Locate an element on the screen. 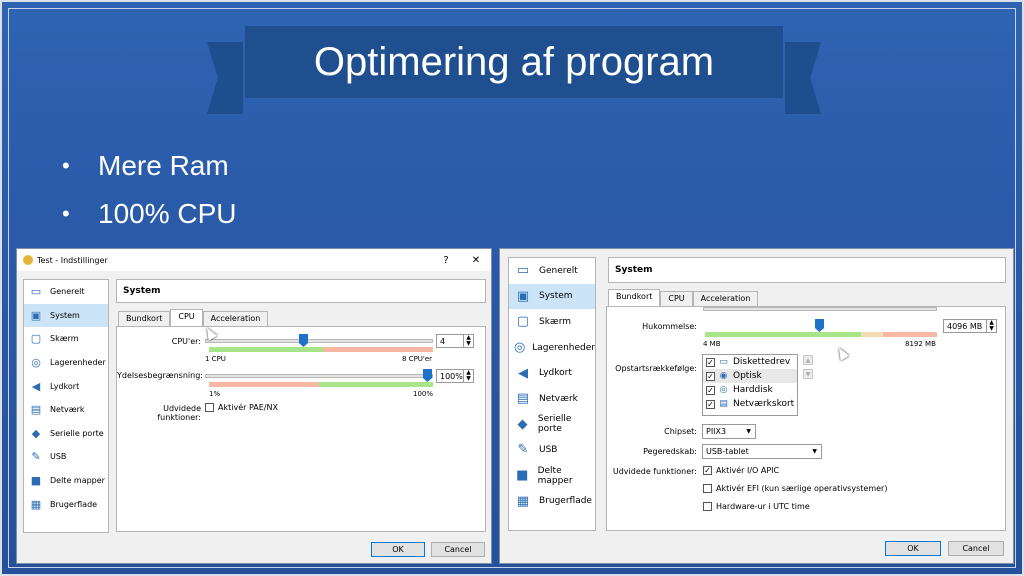 The width and height of the screenshot is (1024, 576). cap-spinner: 100% ▲ ▼ is located at coordinates (455, 376).